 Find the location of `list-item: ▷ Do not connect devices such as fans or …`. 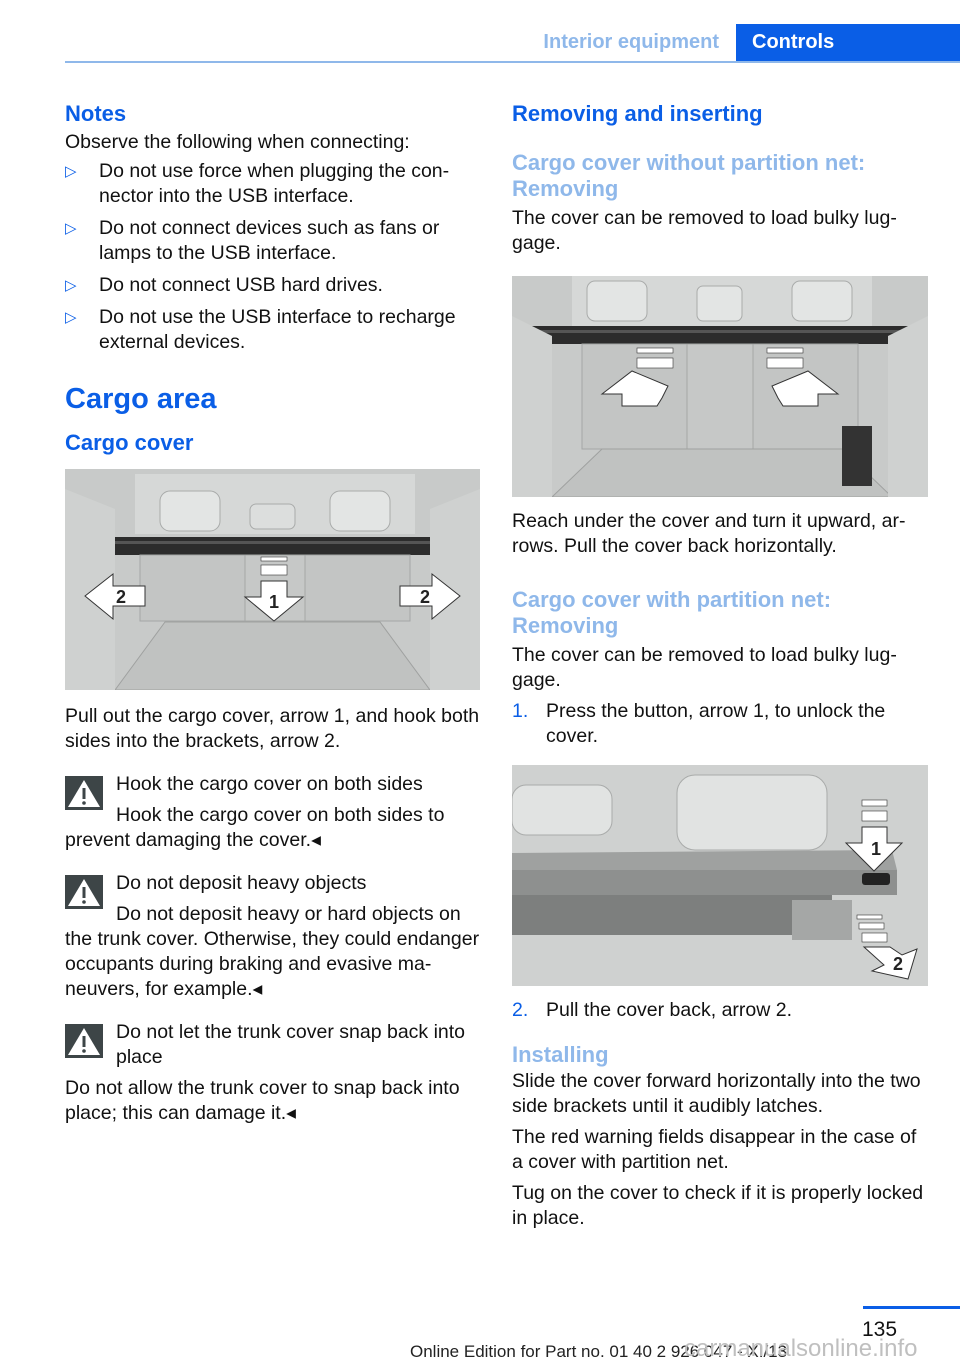

list-item: ▷ Do not connect devices such as fans or … is located at coordinates (252, 240).